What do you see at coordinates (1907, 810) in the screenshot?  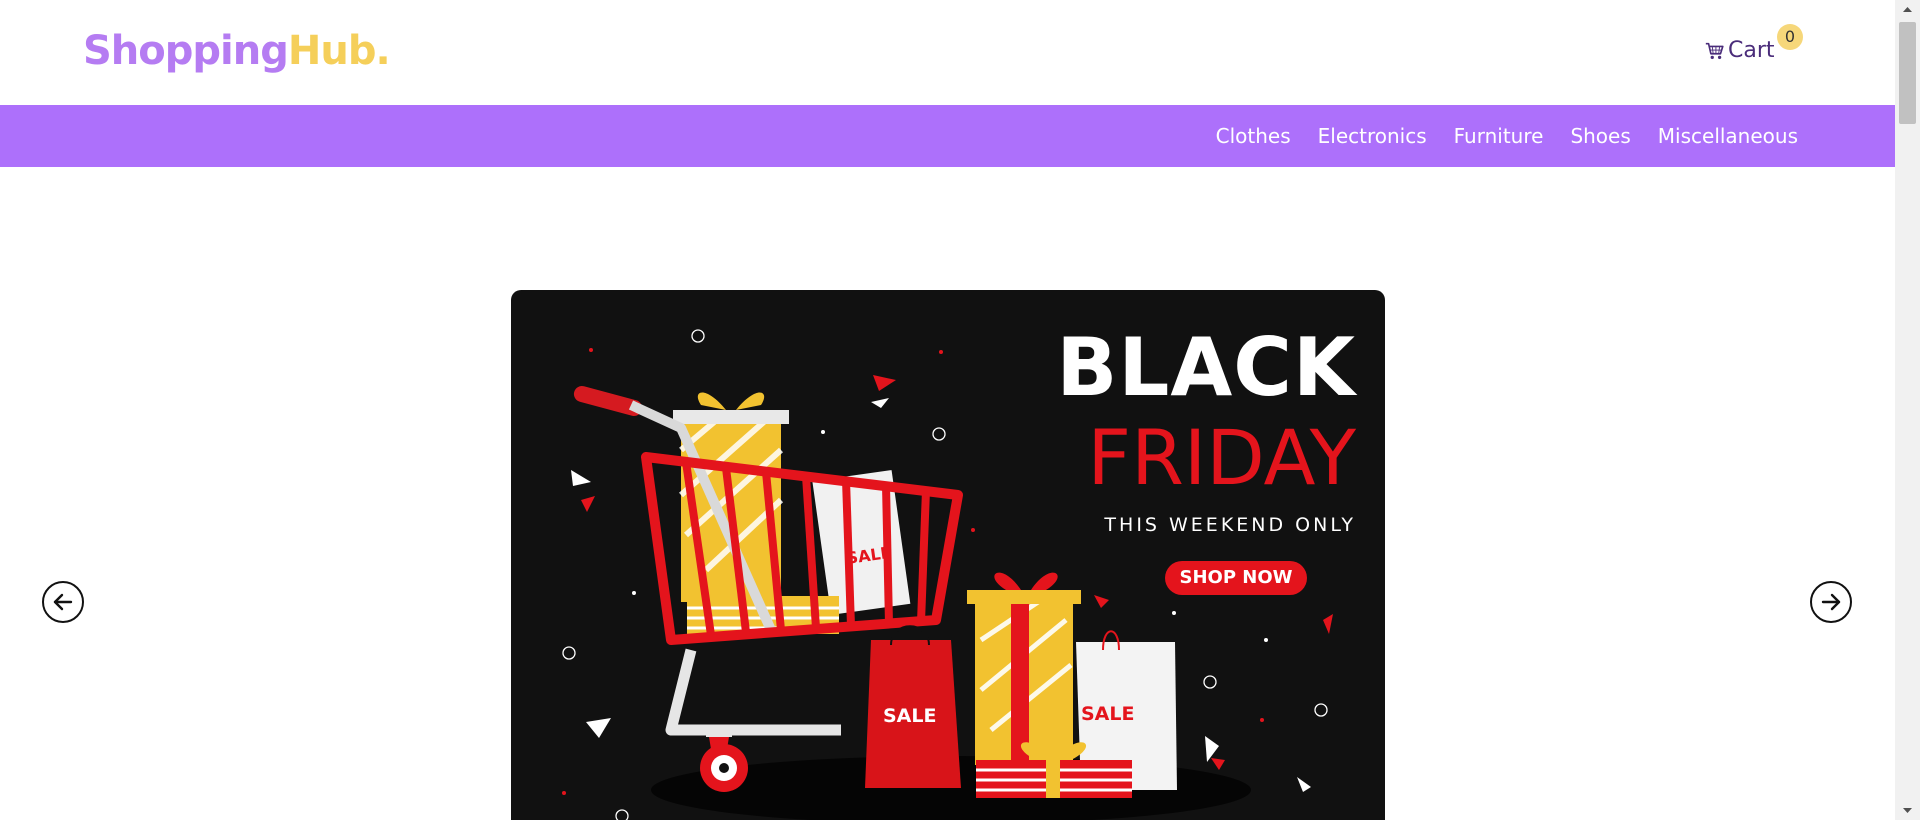 I see `scroll-down-arrow-icon` at bounding box center [1907, 810].